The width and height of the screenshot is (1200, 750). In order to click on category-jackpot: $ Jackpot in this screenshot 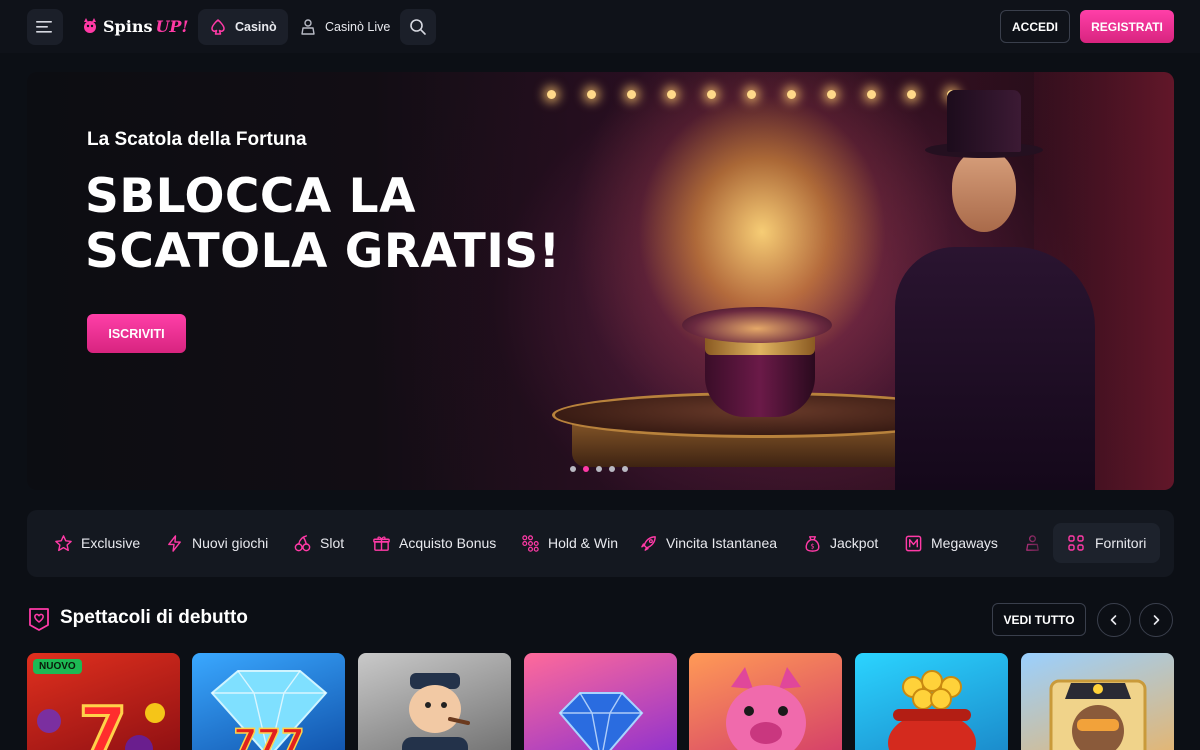, I will do `click(840, 543)`.